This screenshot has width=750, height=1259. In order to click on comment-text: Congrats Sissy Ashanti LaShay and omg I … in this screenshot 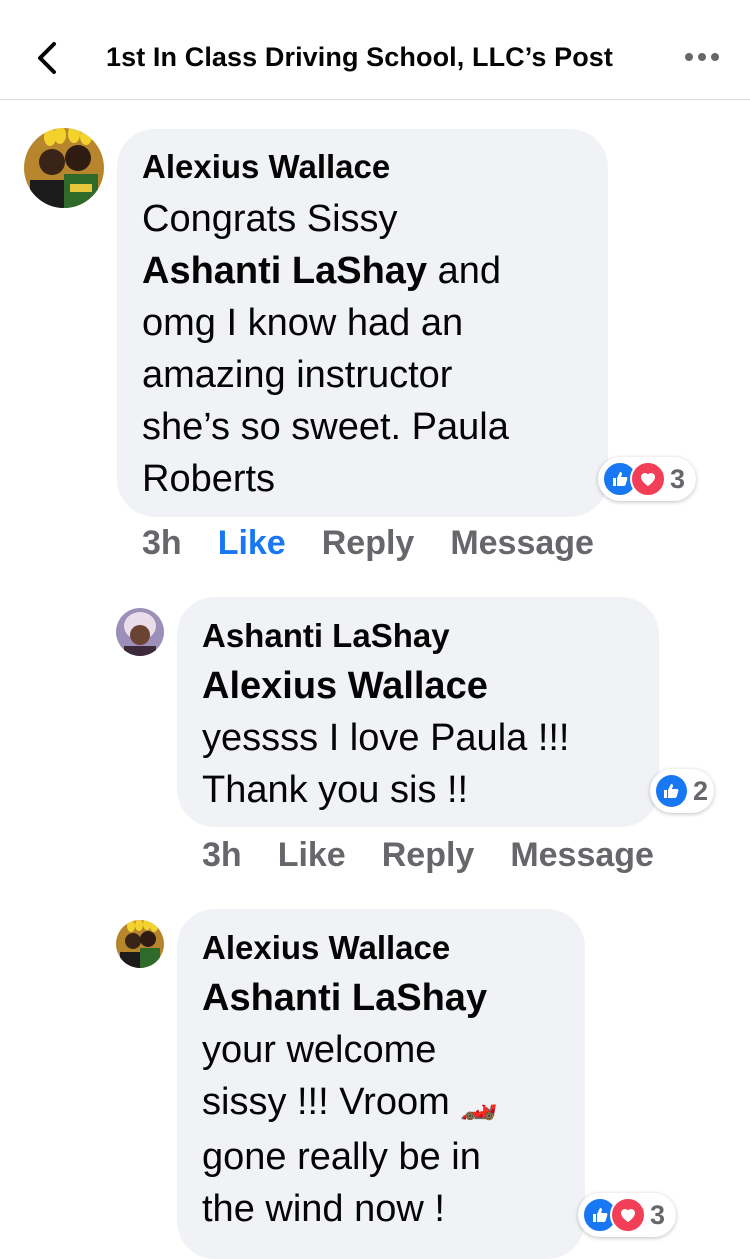, I will do `click(325, 349)`.